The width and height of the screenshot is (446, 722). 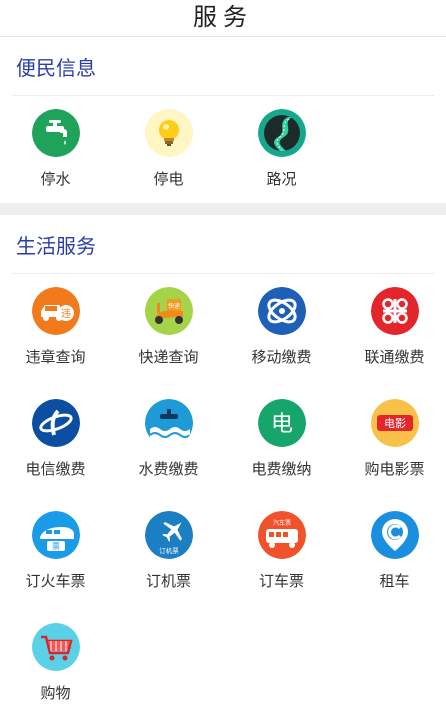 I want to click on service-label: 水费缴费, so click(x=168, y=469).